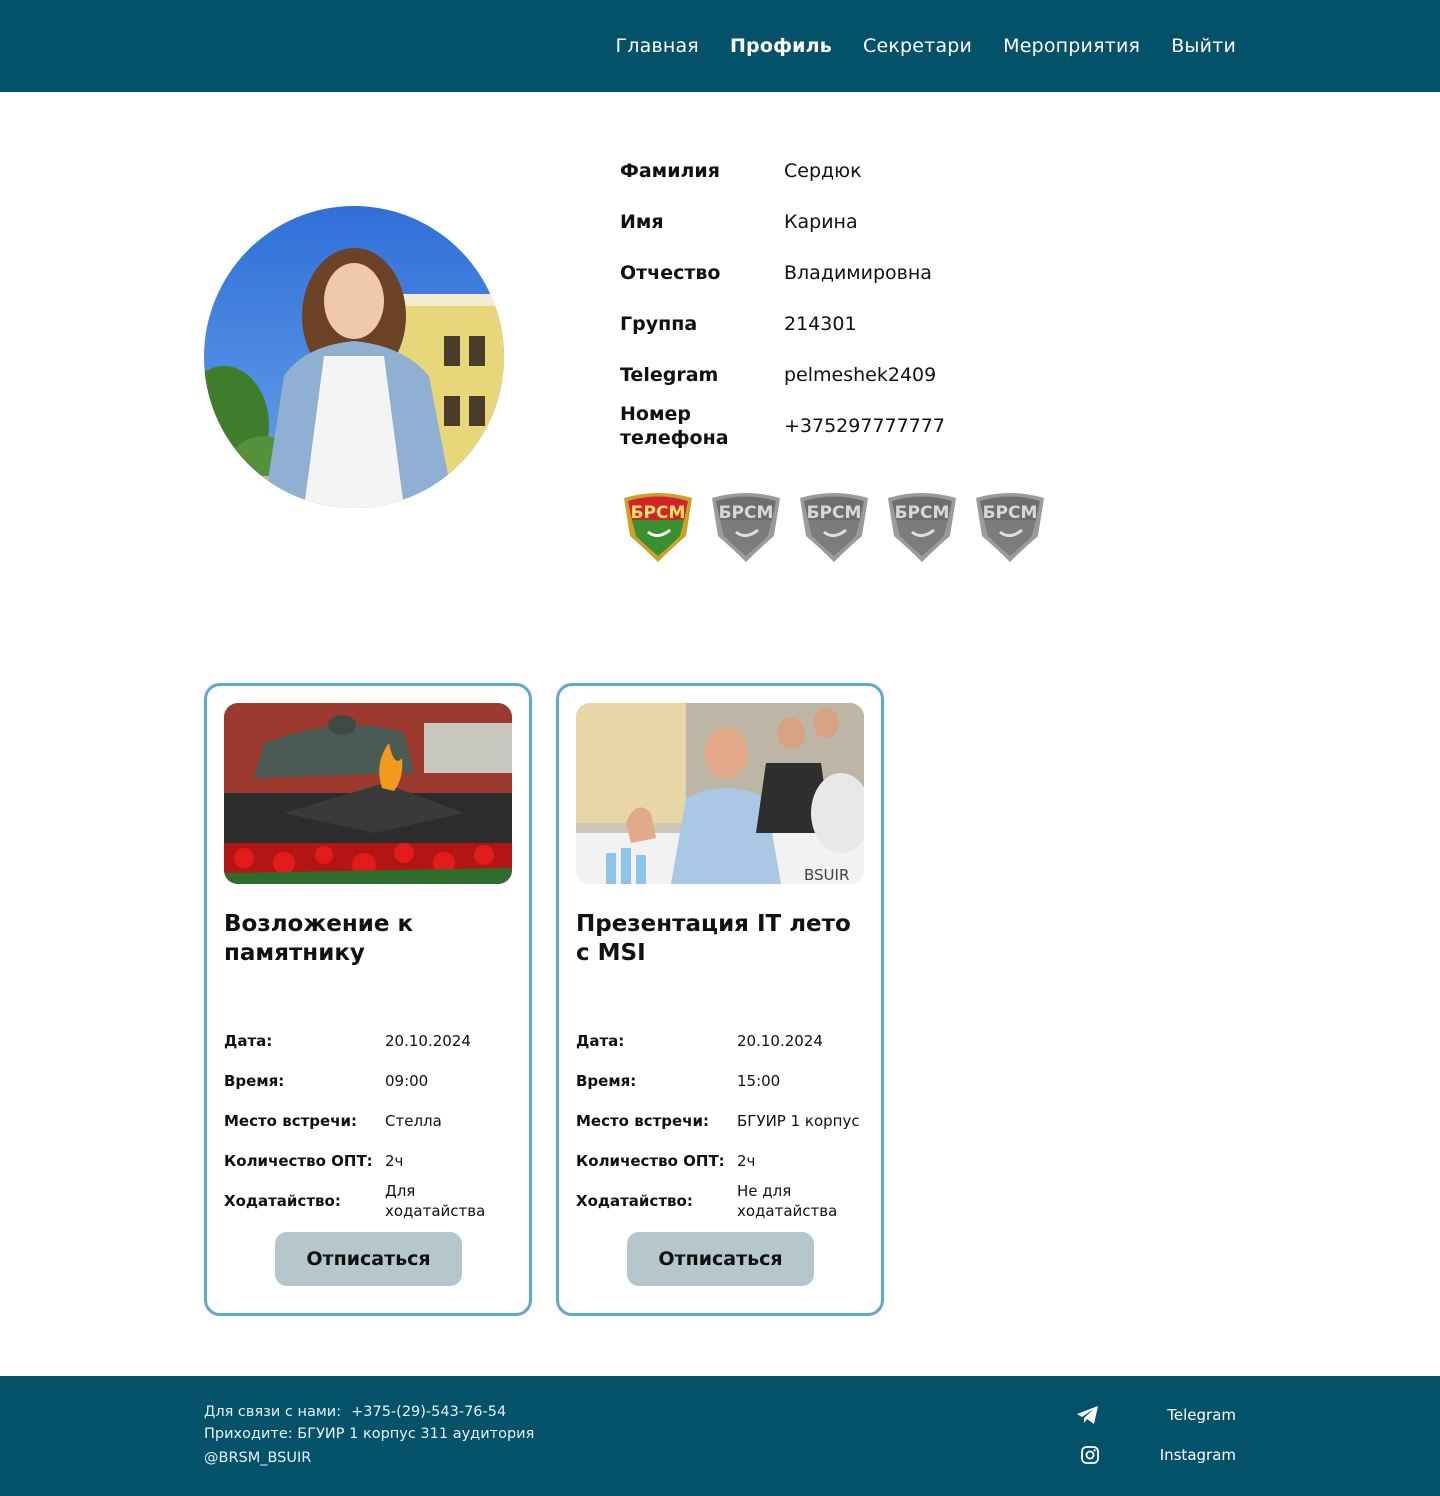 This screenshot has height=1496, width=1440. Describe the element at coordinates (413, 1121) in the screenshot. I see `detail-value: Стелла` at that location.